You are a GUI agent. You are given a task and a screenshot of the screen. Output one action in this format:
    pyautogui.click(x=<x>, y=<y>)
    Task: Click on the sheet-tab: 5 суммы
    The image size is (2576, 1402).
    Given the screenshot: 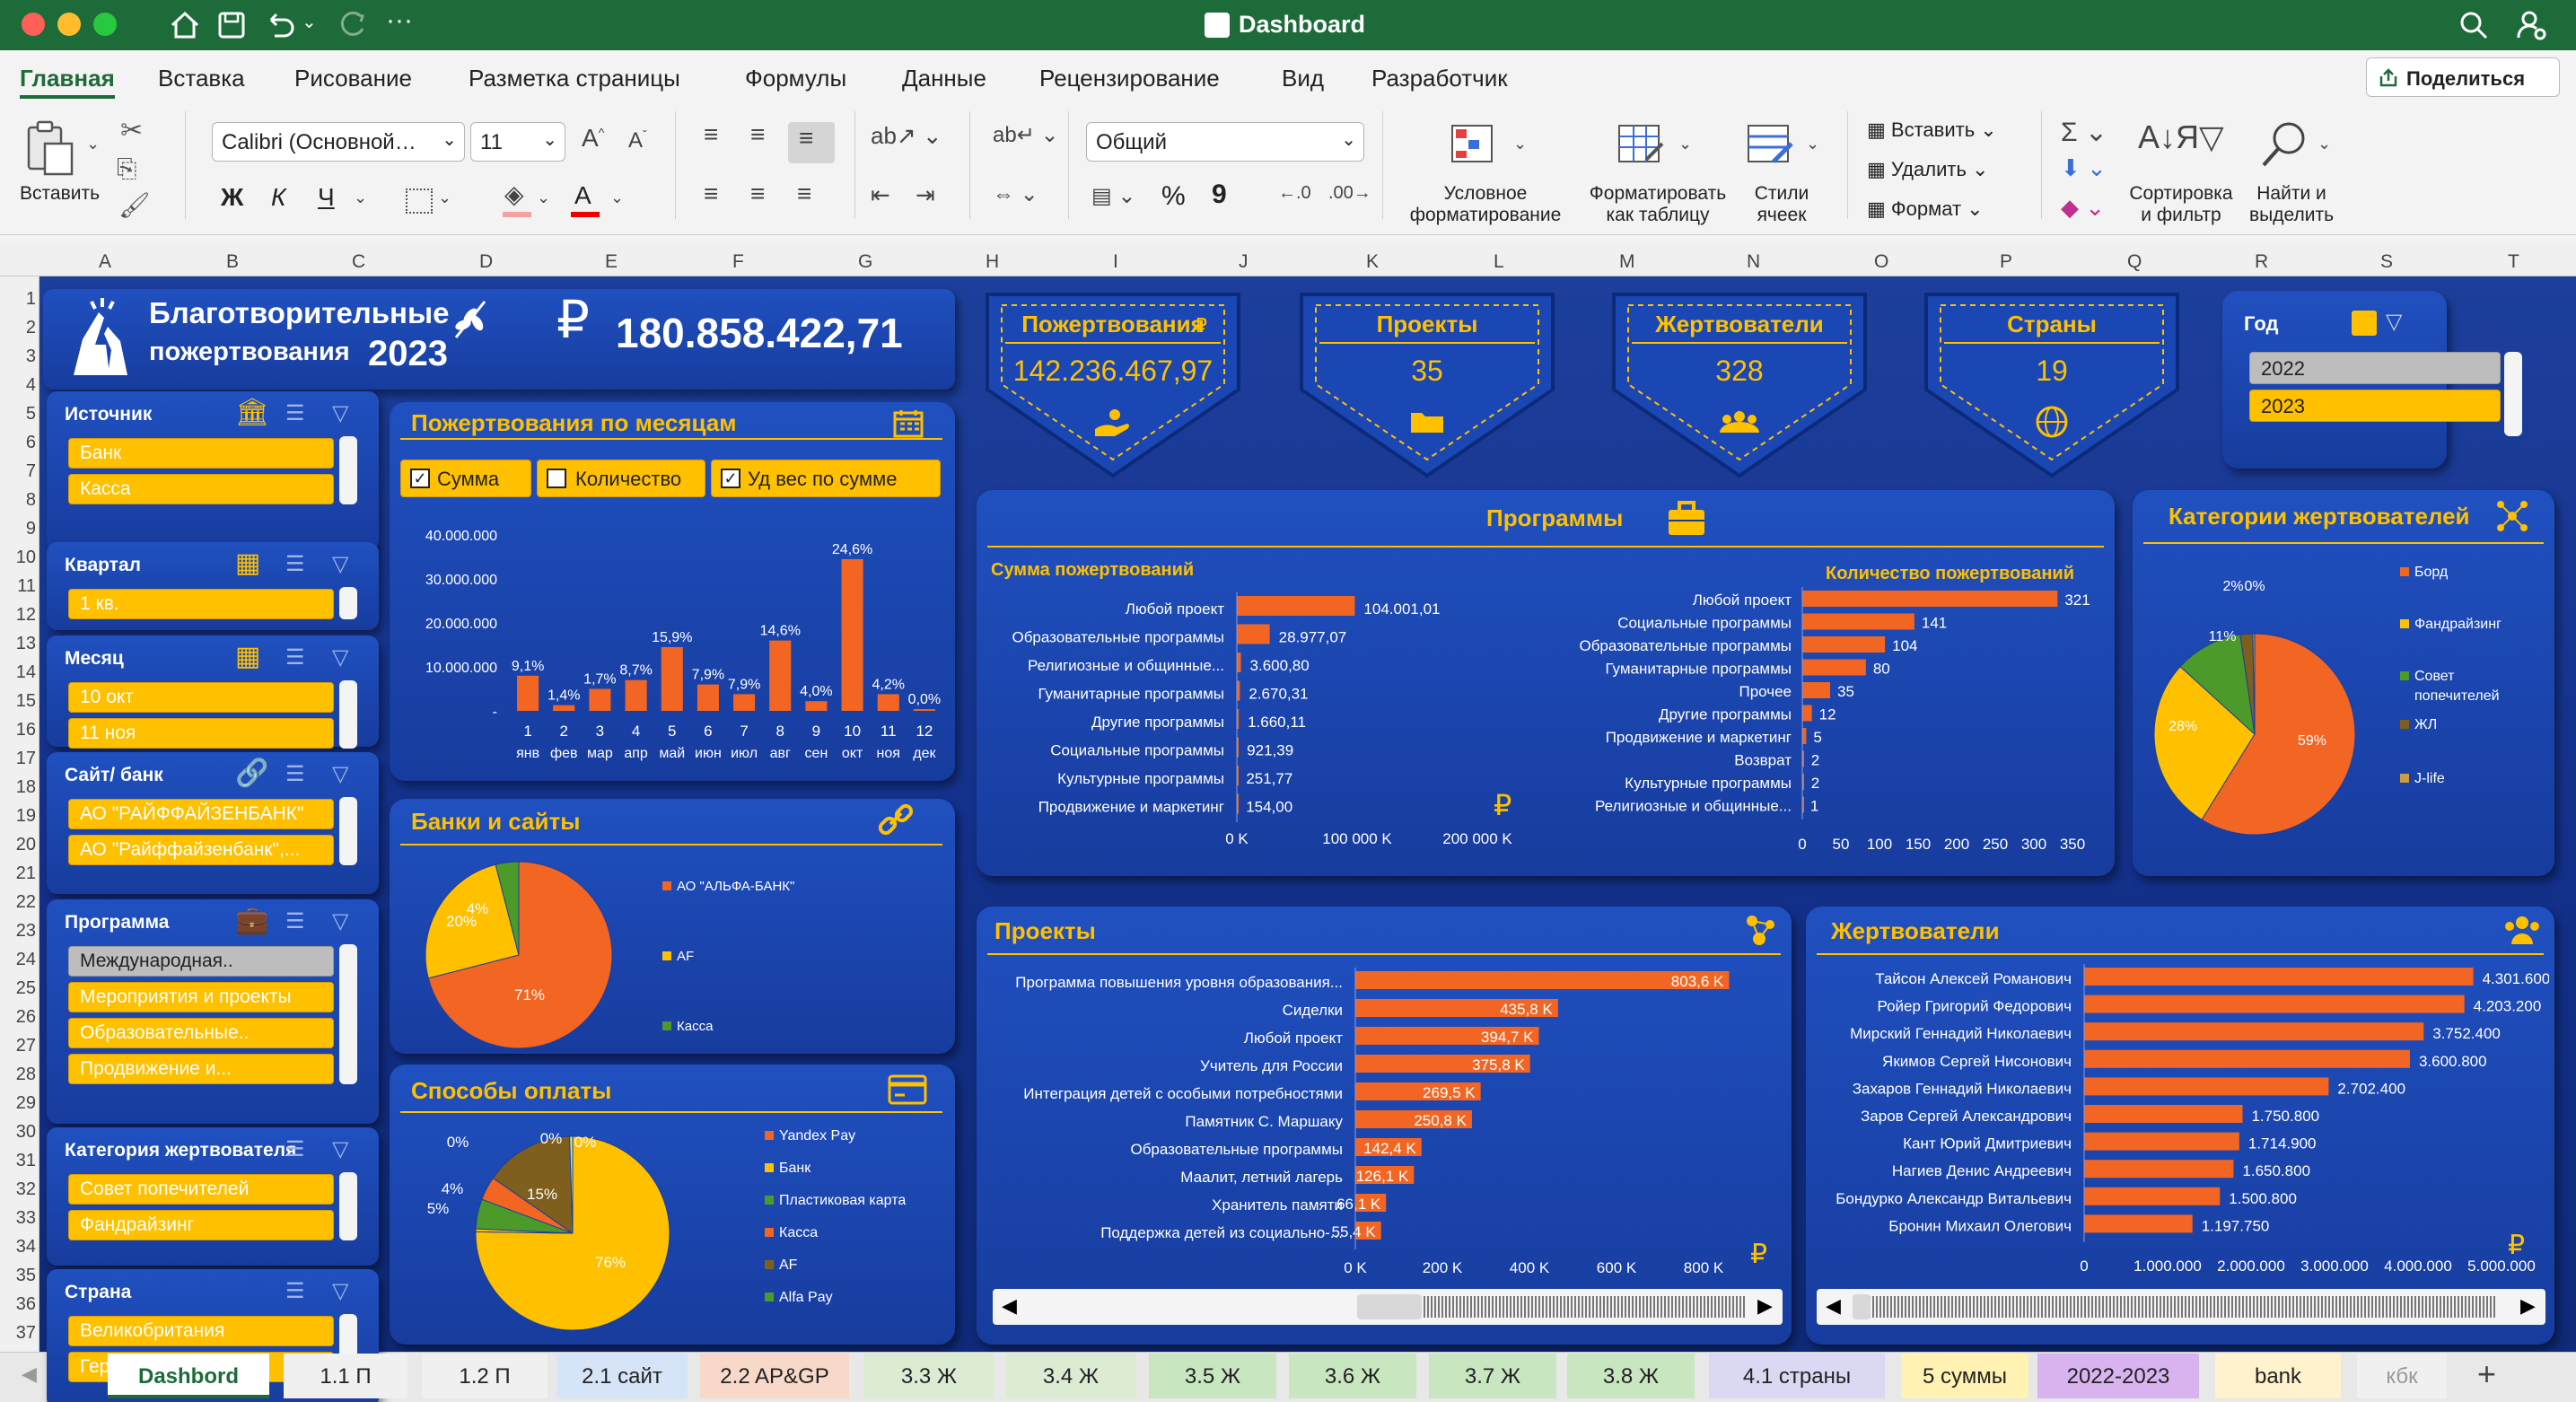 What is the action you would take?
    pyautogui.click(x=1964, y=1376)
    